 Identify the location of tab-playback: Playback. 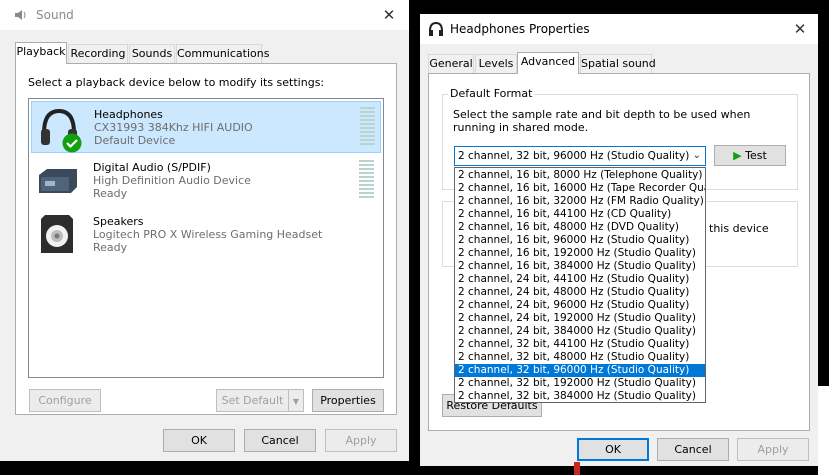
(41, 53).